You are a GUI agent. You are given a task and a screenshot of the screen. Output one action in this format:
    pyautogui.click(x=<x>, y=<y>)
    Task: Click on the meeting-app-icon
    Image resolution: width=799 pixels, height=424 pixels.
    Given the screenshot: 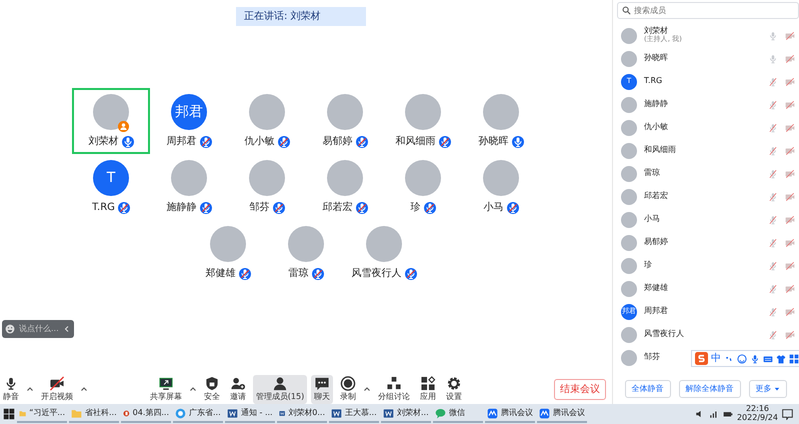 What is the action you would take?
    pyautogui.click(x=492, y=413)
    